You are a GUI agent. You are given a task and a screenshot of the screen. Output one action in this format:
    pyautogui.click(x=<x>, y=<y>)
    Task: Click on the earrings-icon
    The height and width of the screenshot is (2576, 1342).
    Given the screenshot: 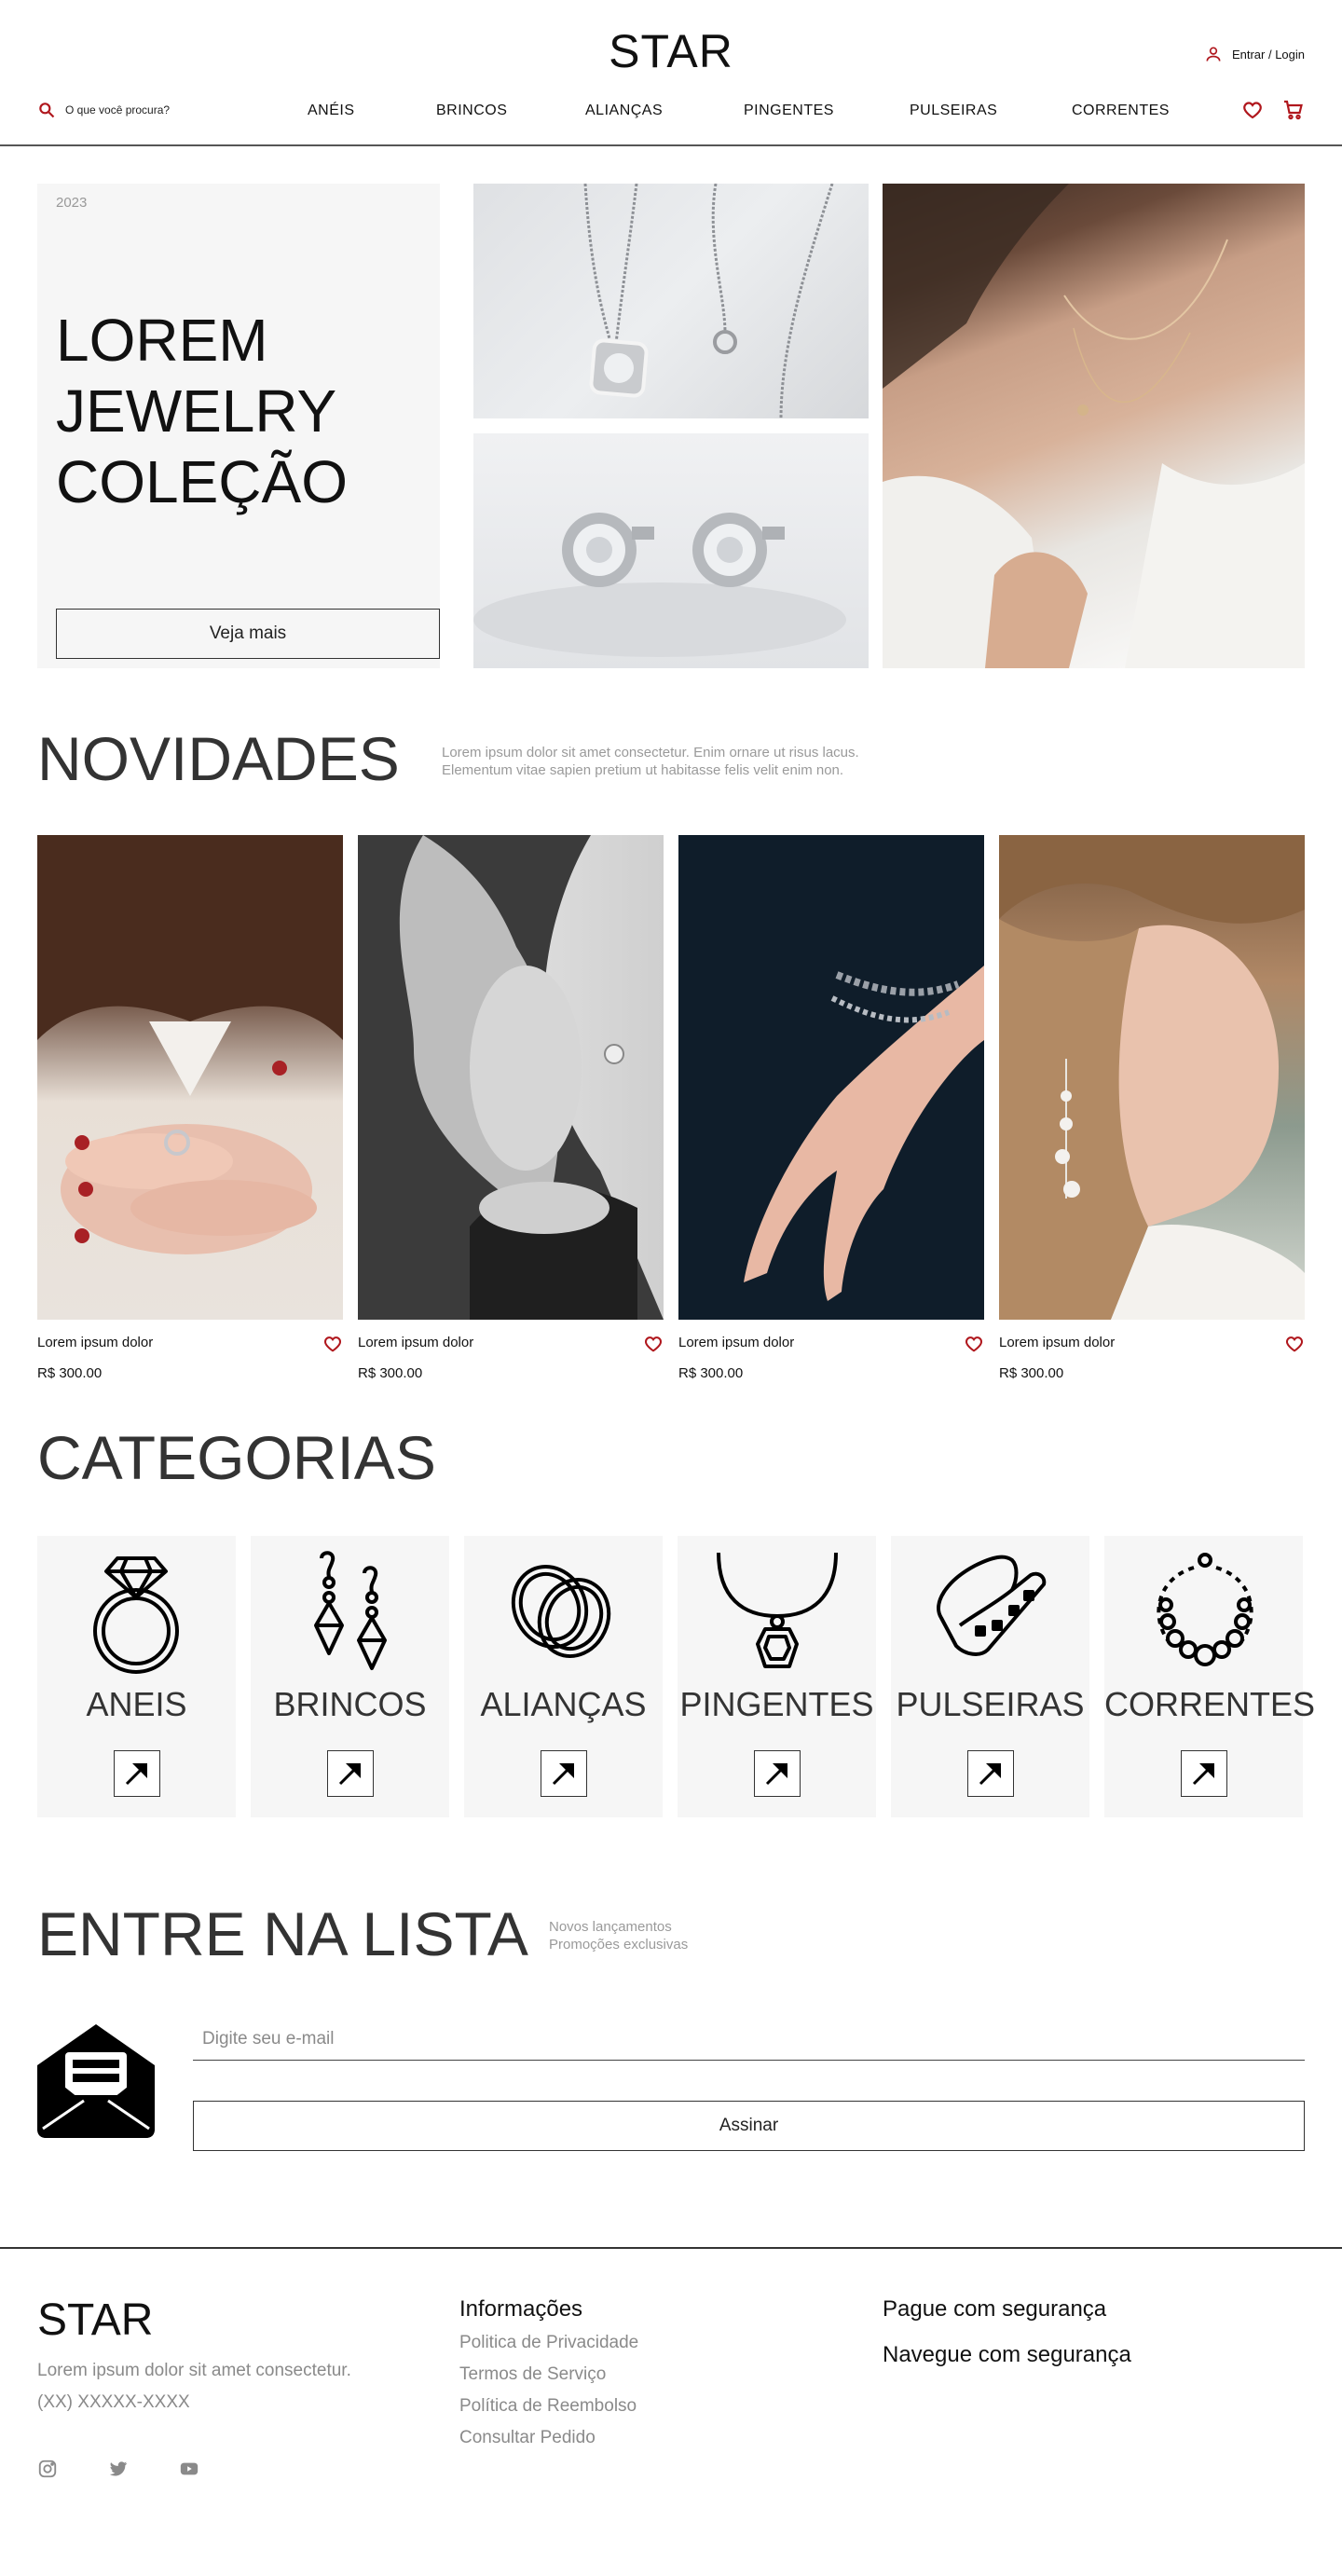 What is the action you would take?
    pyautogui.click(x=349, y=1612)
    